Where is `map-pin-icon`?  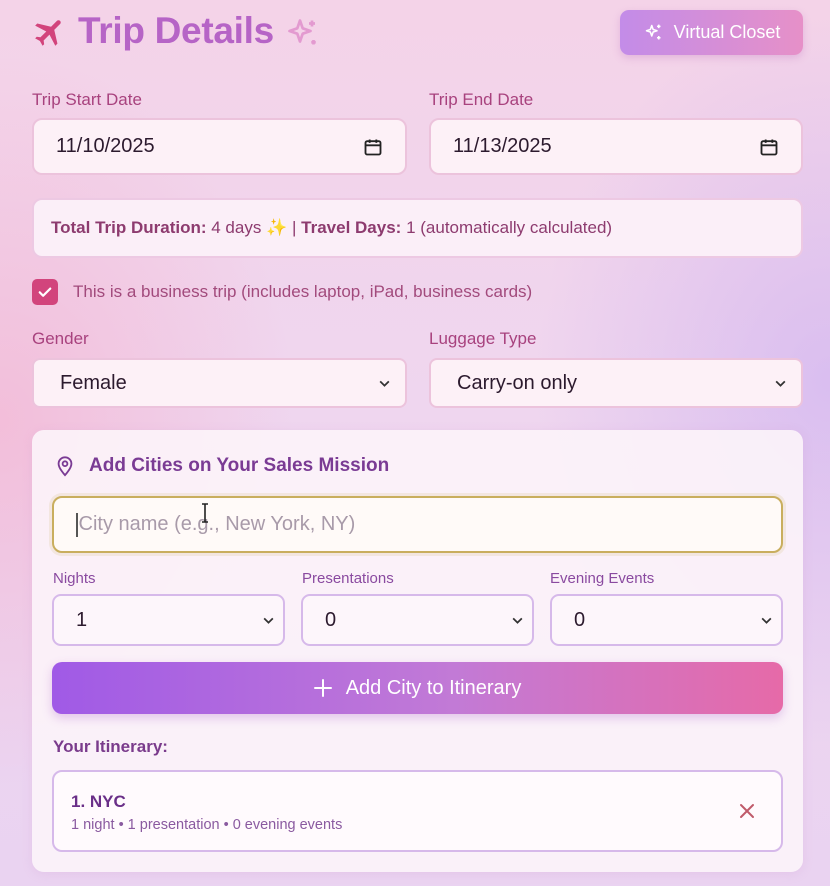
map-pin-icon is located at coordinates (65, 466).